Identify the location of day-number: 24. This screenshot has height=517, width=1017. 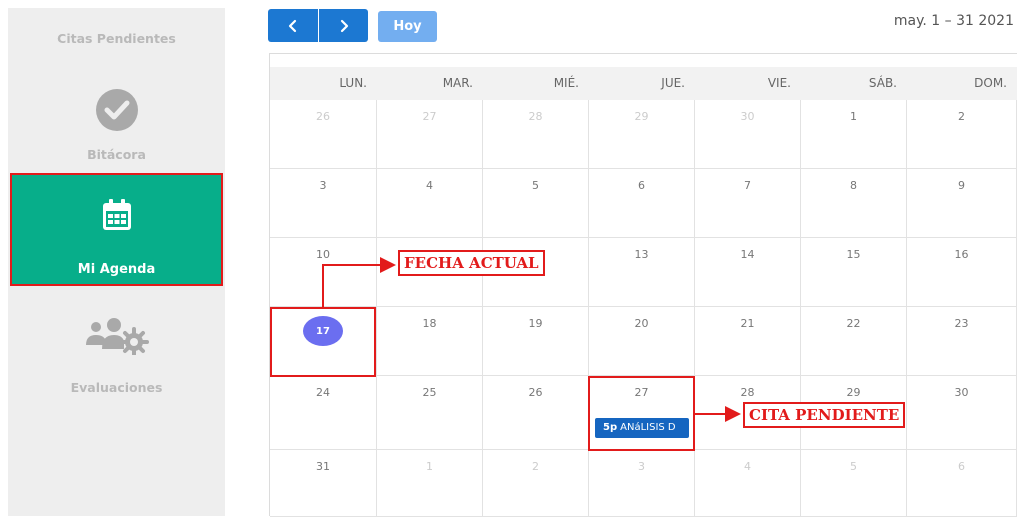
(323, 392).